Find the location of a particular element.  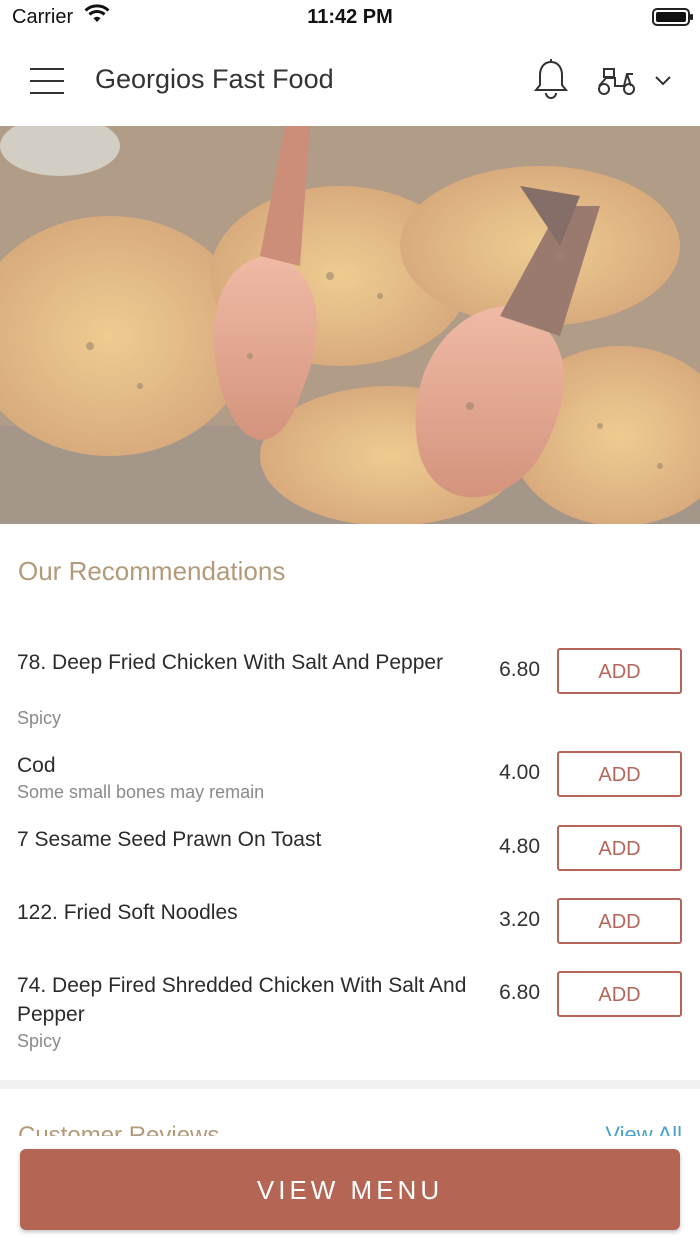

status-bar: Carrier 11:42 PM is located at coordinates (350, 18).